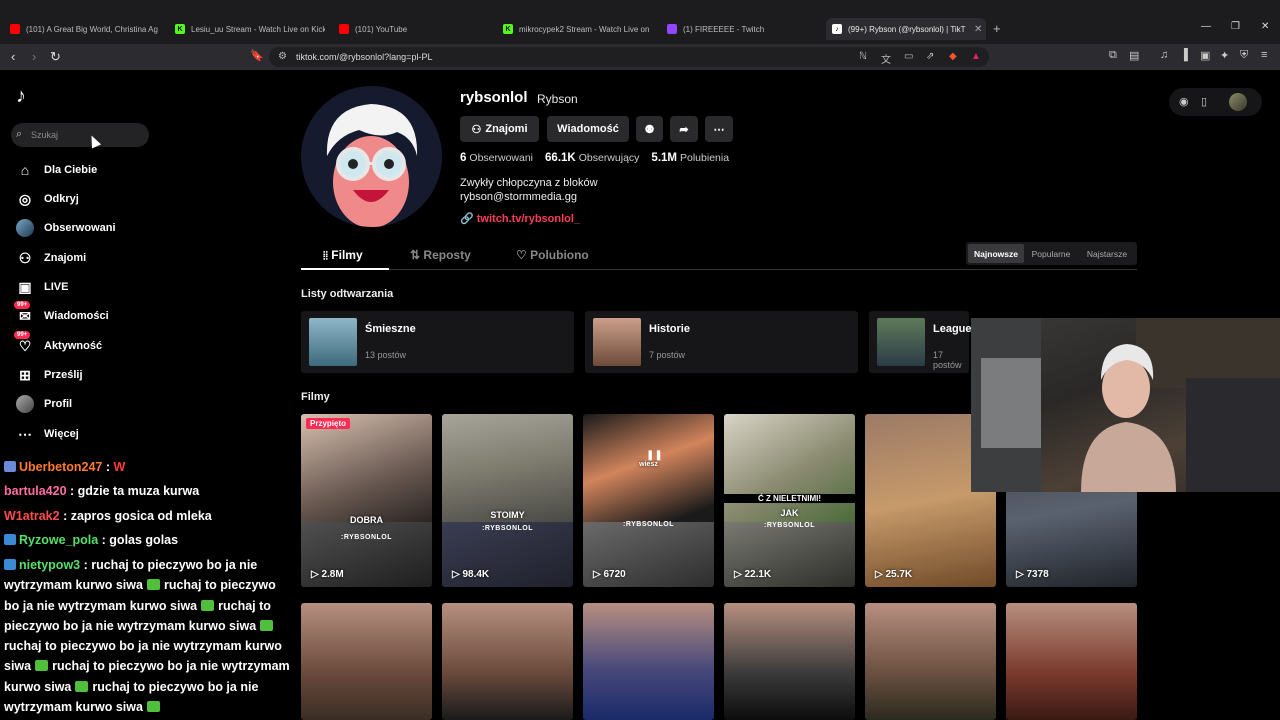 This screenshot has height=720, width=1280. Describe the element at coordinates (789, 500) in the screenshot. I see `video-card: Ć Z NIELETNIMI! JAK :RYBSONLOL ▷ 22.1K` at that location.